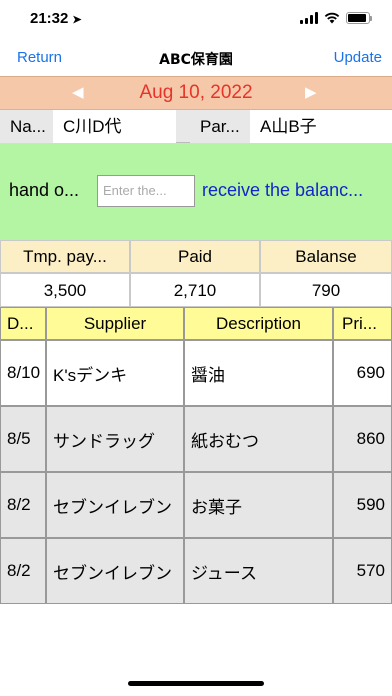  I want to click on date-selector: ◀ Aug 10, 2022 ▶, so click(196, 92).